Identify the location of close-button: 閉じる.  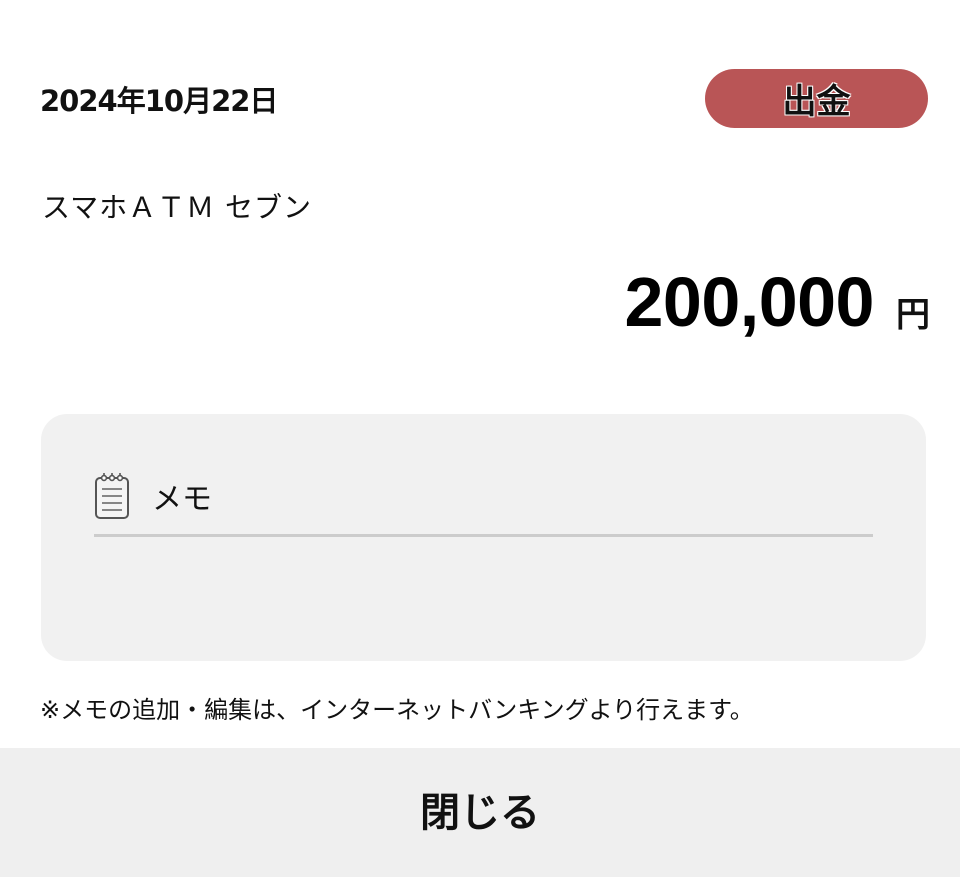
(480, 812).